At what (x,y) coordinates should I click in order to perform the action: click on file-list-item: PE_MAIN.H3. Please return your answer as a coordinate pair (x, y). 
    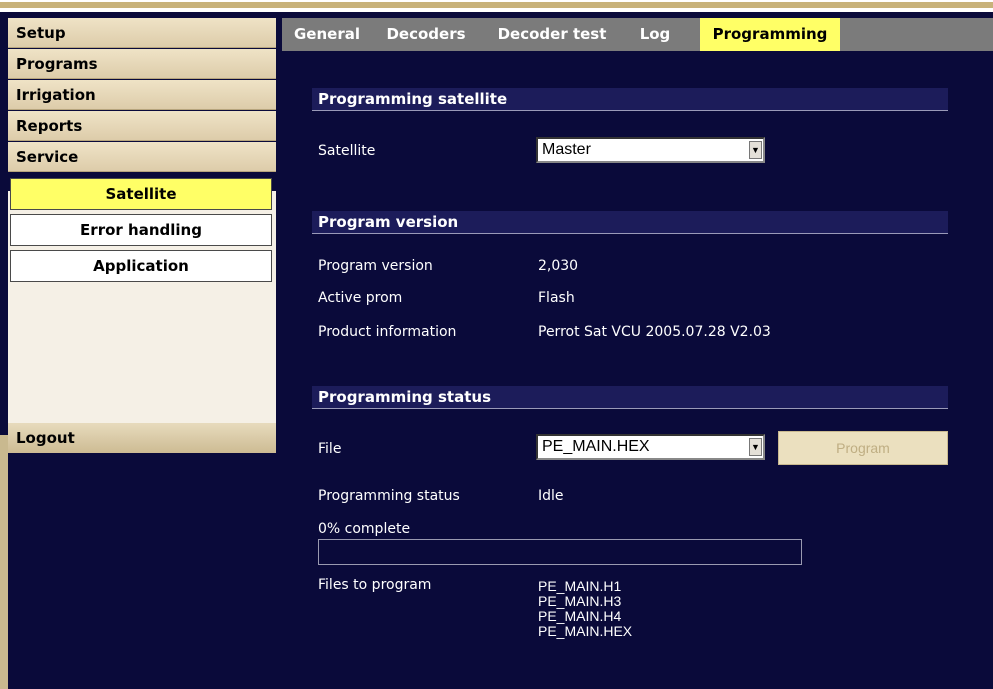
    Looking at the image, I should click on (580, 601).